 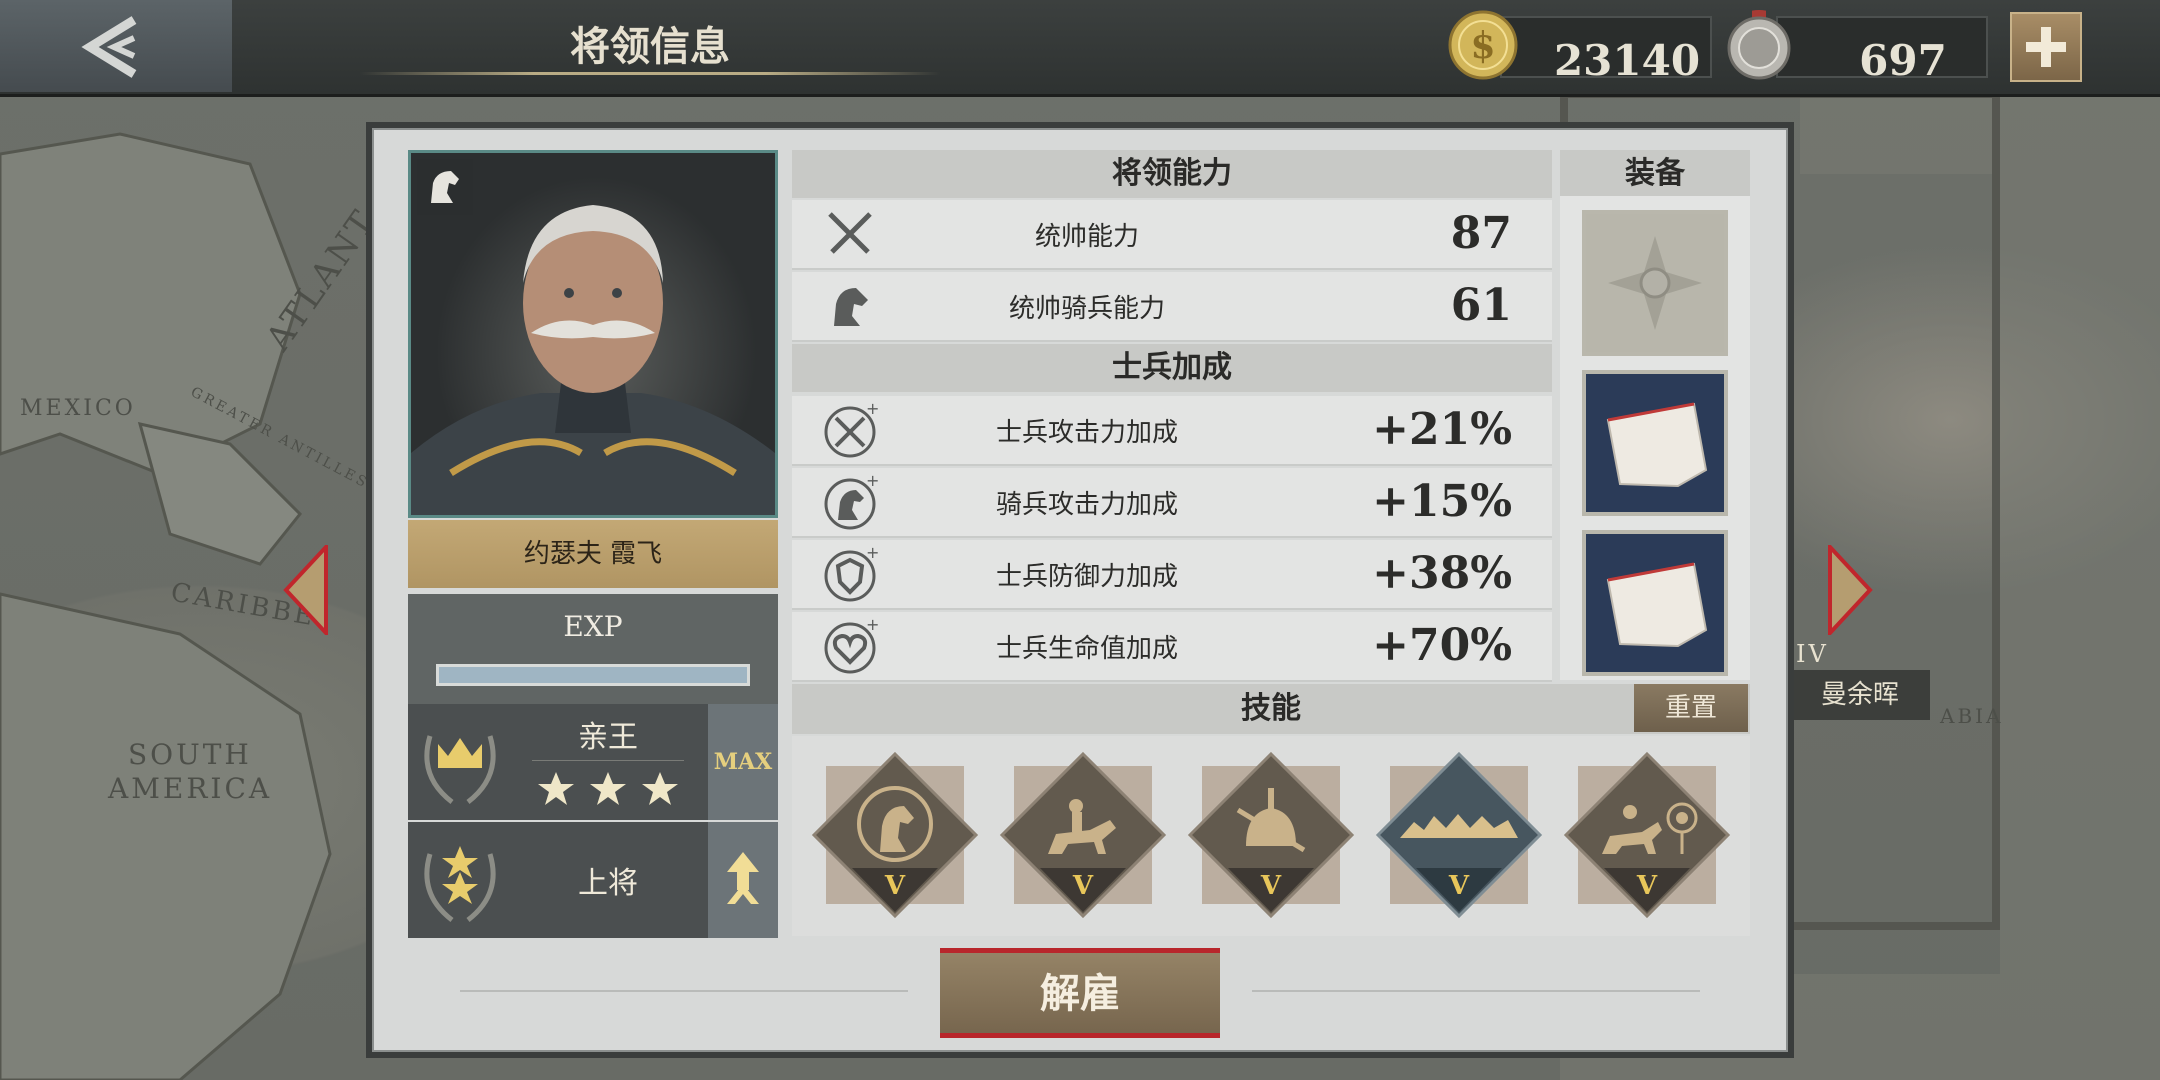 I want to click on rider-target-icon: V, so click(x=1647, y=835).